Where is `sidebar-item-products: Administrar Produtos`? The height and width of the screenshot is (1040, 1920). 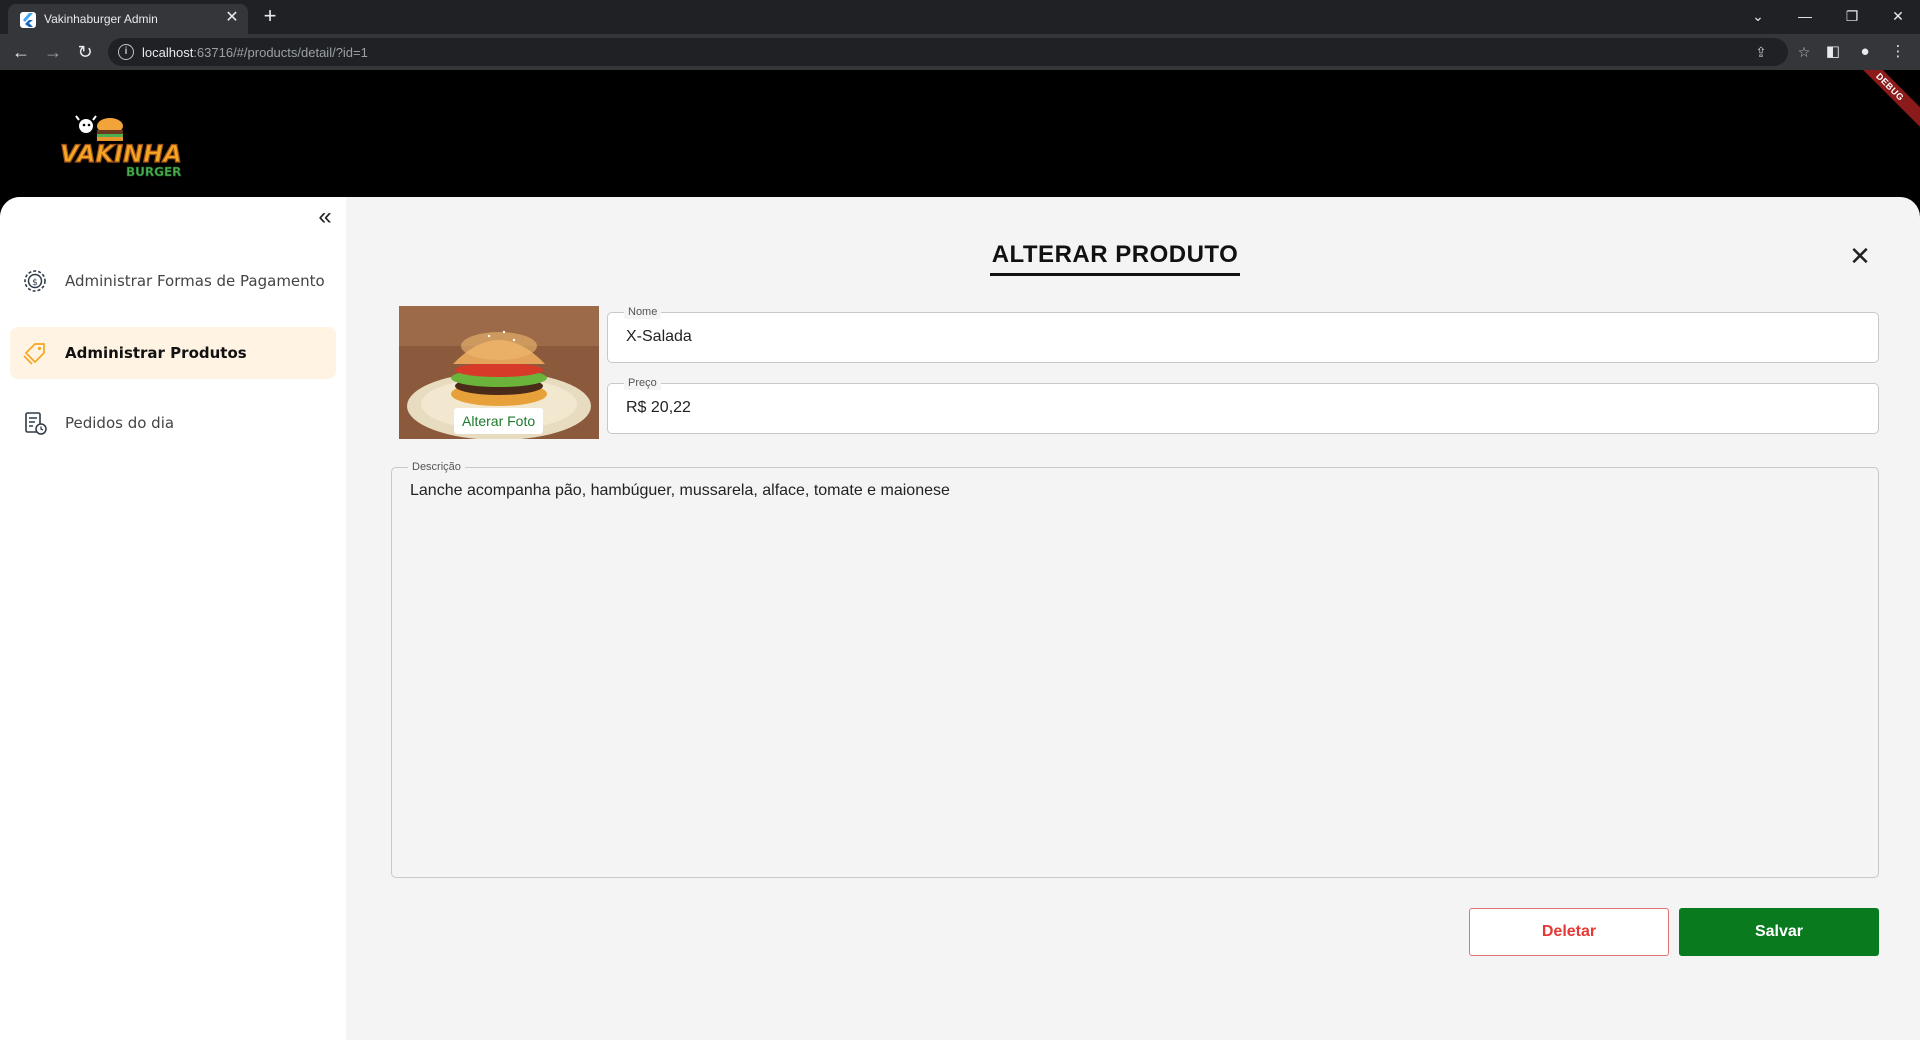
sidebar-item-products: Administrar Produtos is located at coordinates (173, 353).